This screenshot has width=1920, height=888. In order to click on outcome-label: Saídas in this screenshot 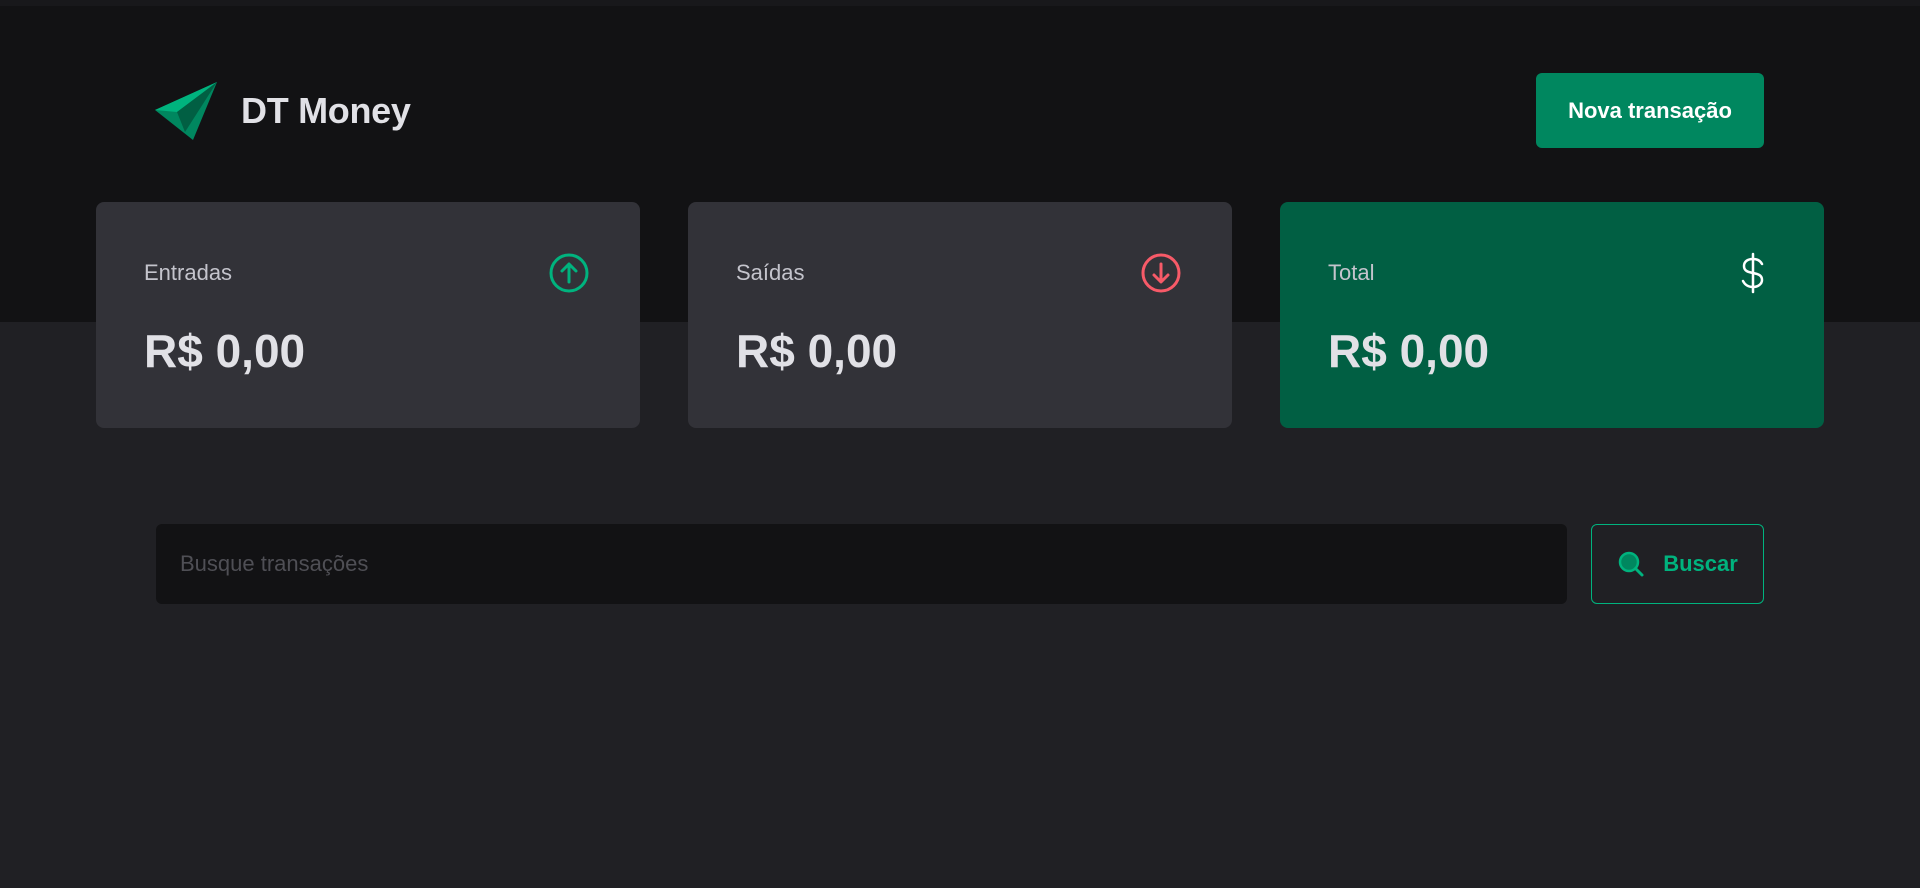, I will do `click(770, 272)`.